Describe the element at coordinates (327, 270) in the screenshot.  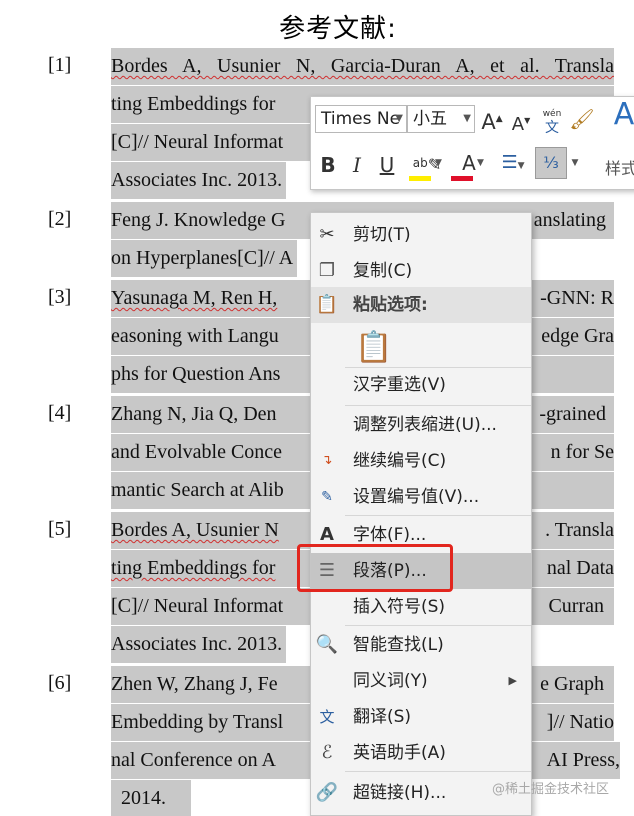
I see `copy-icon: ❐` at that location.